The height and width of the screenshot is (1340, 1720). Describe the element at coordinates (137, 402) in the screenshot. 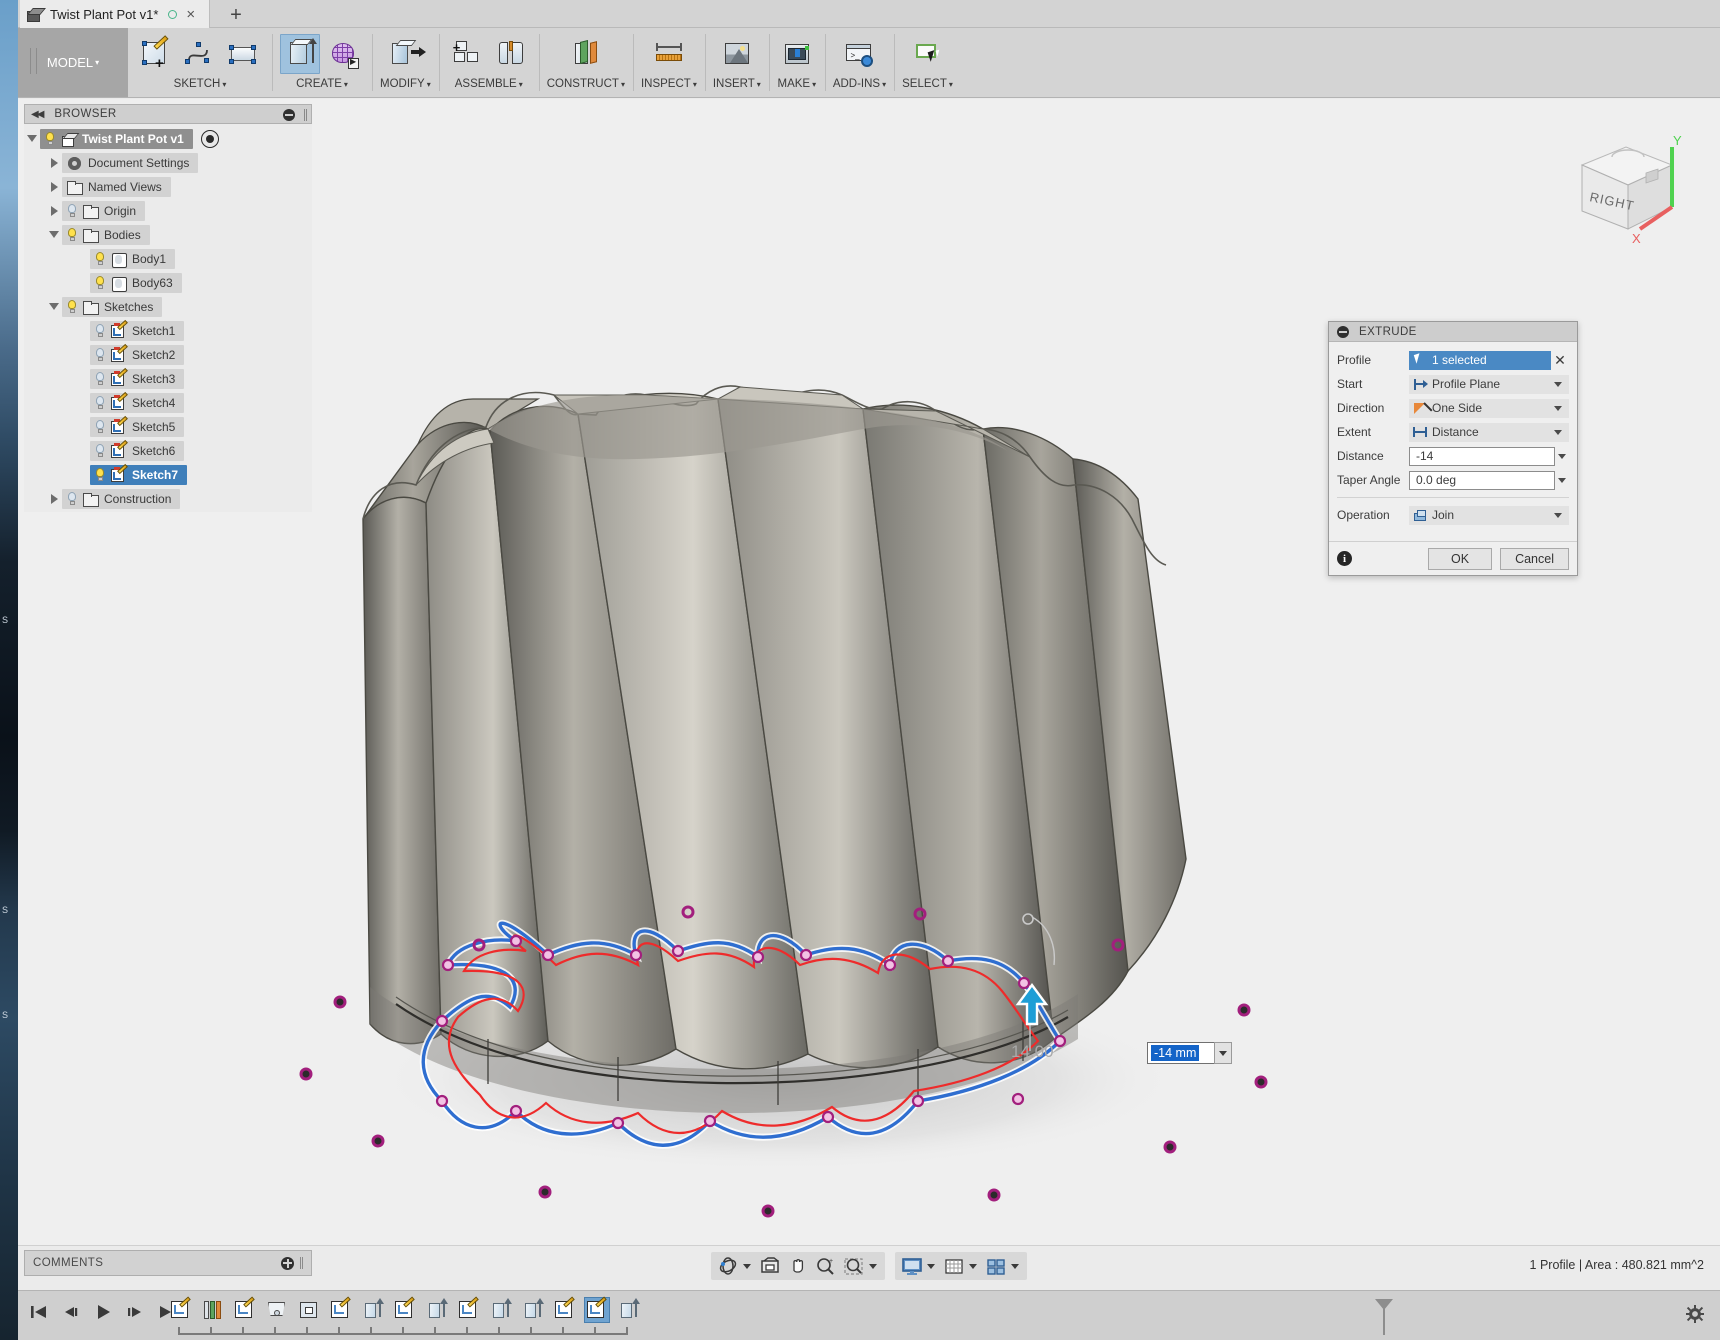

I see `tree-item-chip: Sketch4` at that location.